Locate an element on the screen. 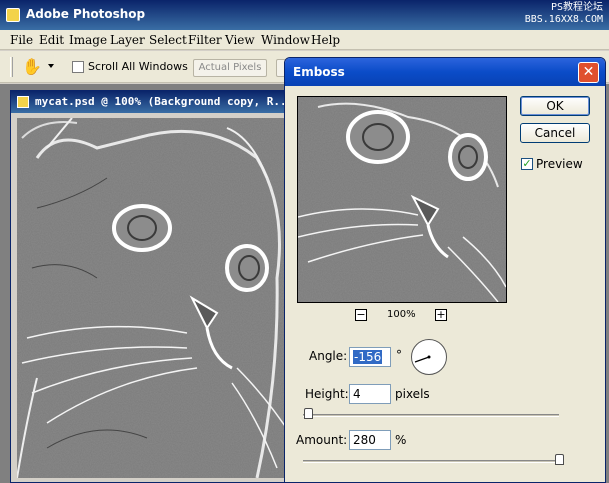 This screenshot has width=609, height=483. menu-window: Window is located at coordinates (285, 40).